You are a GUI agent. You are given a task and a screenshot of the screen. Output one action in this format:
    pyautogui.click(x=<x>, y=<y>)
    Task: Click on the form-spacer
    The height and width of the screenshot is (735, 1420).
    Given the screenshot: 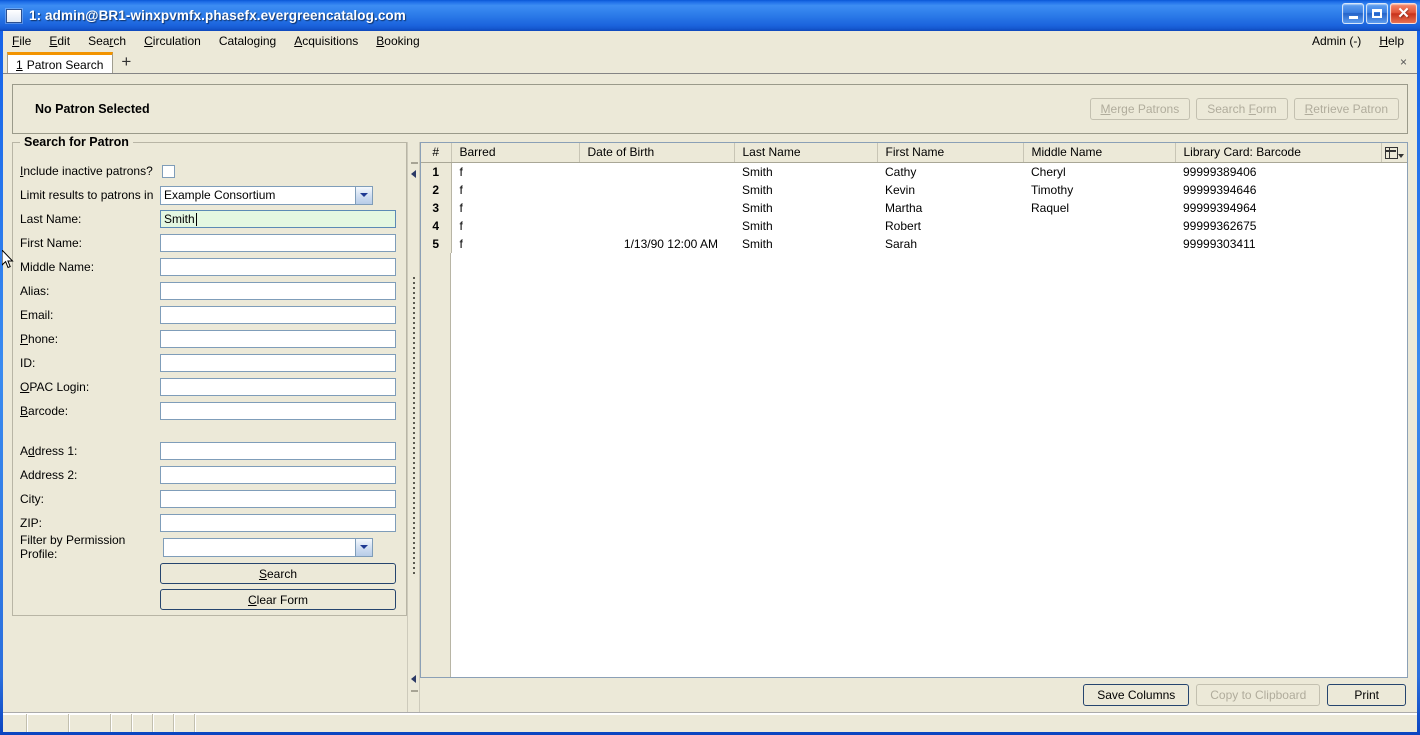 What is the action you would take?
    pyautogui.click(x=213, y=431)
    